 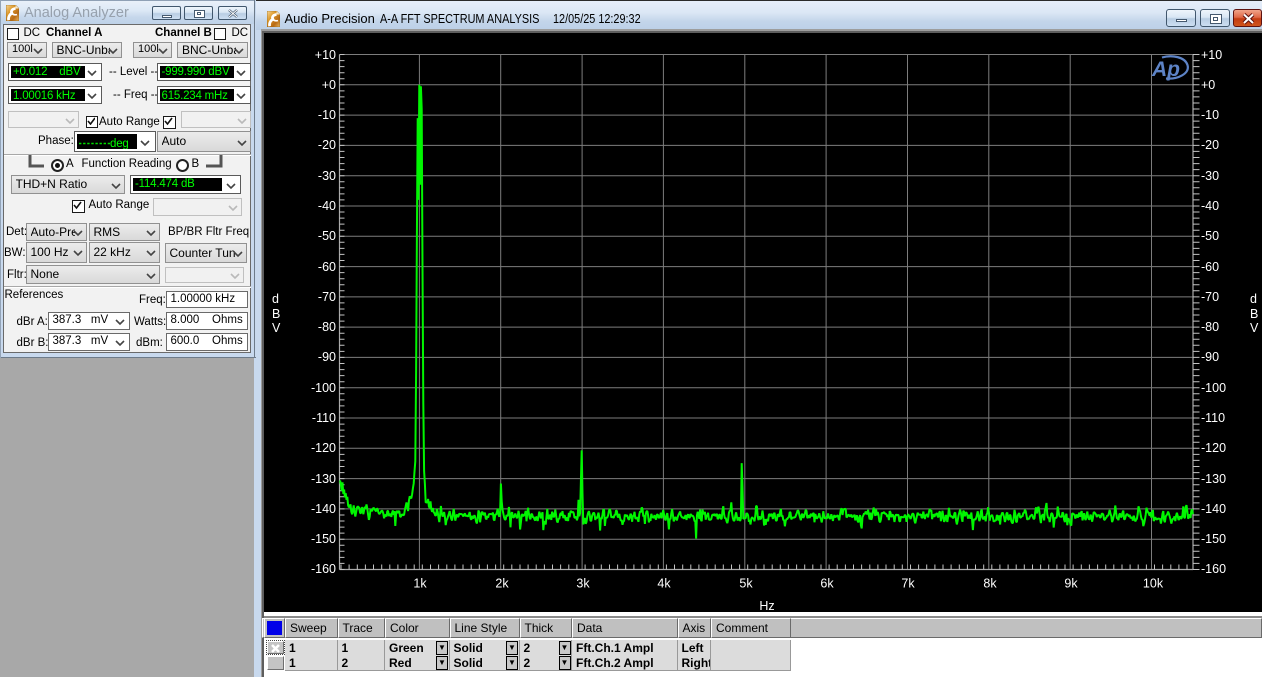 What do you see at coordinates (420, 584) in the screenshot?
I see `svg-text: 1k` at bounding box center [420, 584].